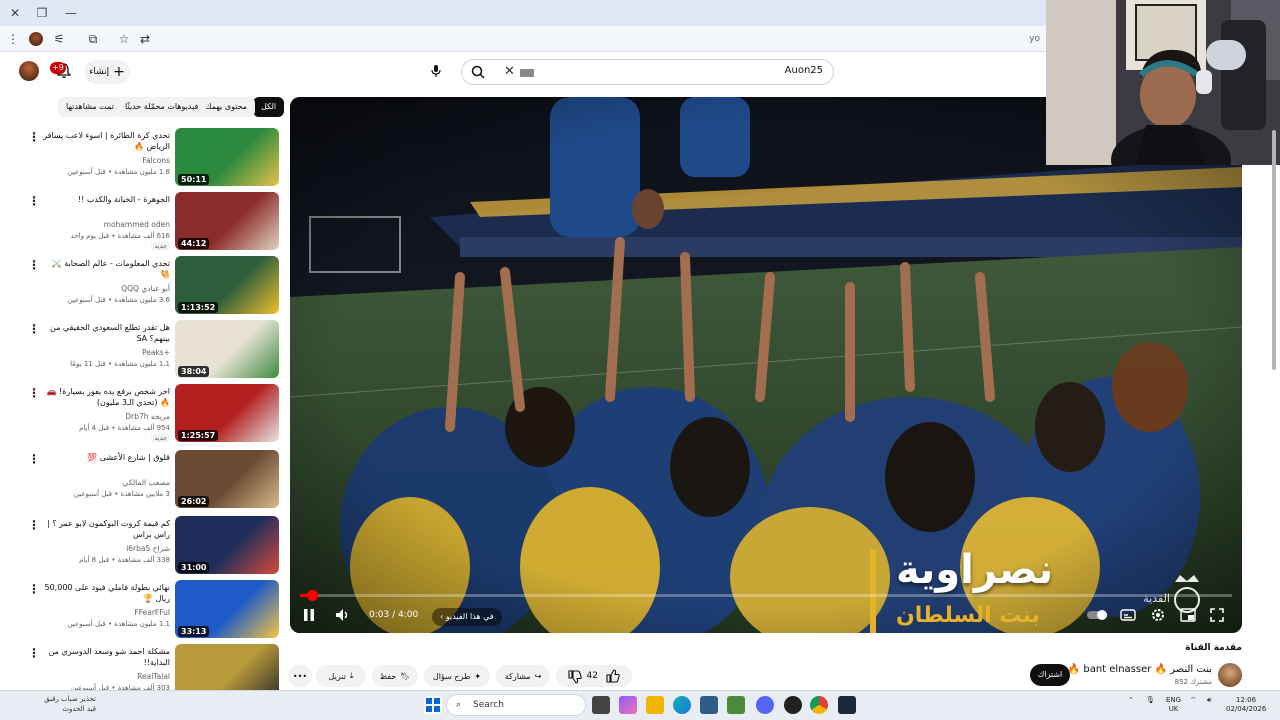 The height and width of the screenshot is (720, 1280). Describe the element at coordinates (1193, 700) in the screenshot. I see `network-icon: ⌔` at that location.